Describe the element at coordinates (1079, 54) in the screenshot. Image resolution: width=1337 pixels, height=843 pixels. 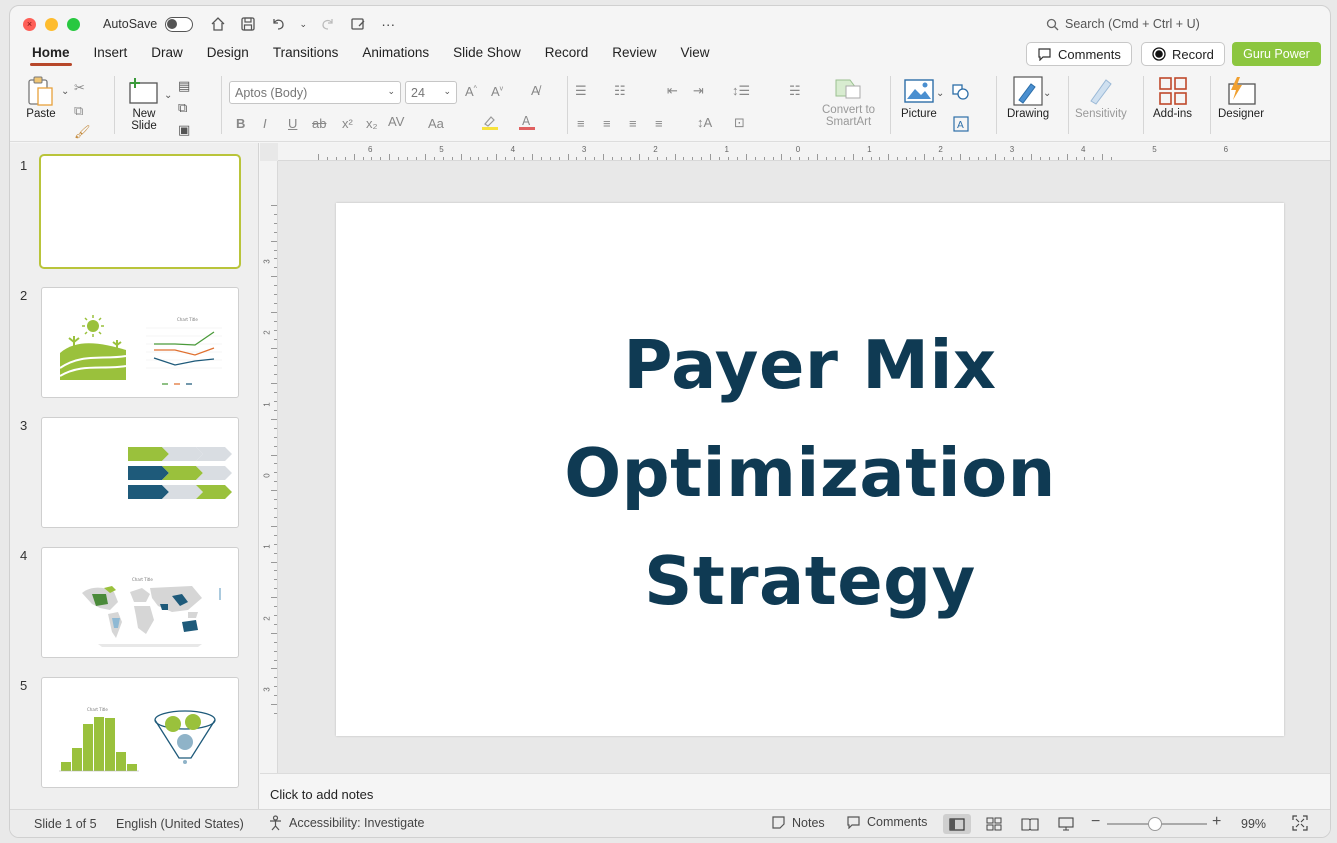
I see `comments-button: Comments` at that location.